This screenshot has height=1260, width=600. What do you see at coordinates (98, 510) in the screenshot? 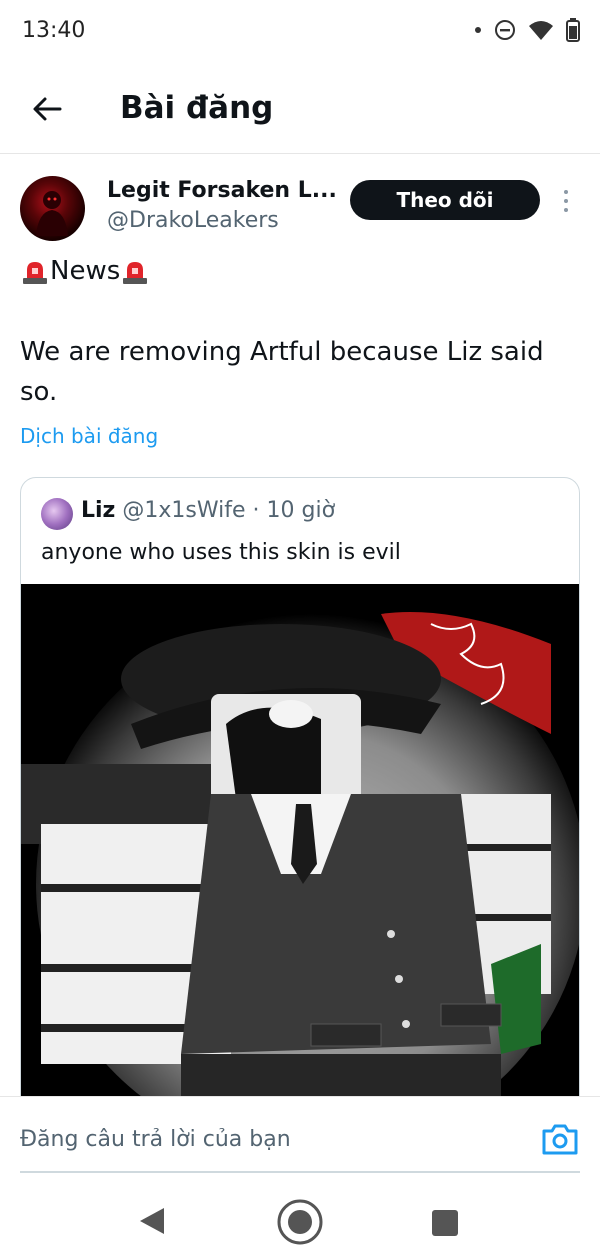
I see `quote-author-name: Liz` at bounding box center [98, 510].